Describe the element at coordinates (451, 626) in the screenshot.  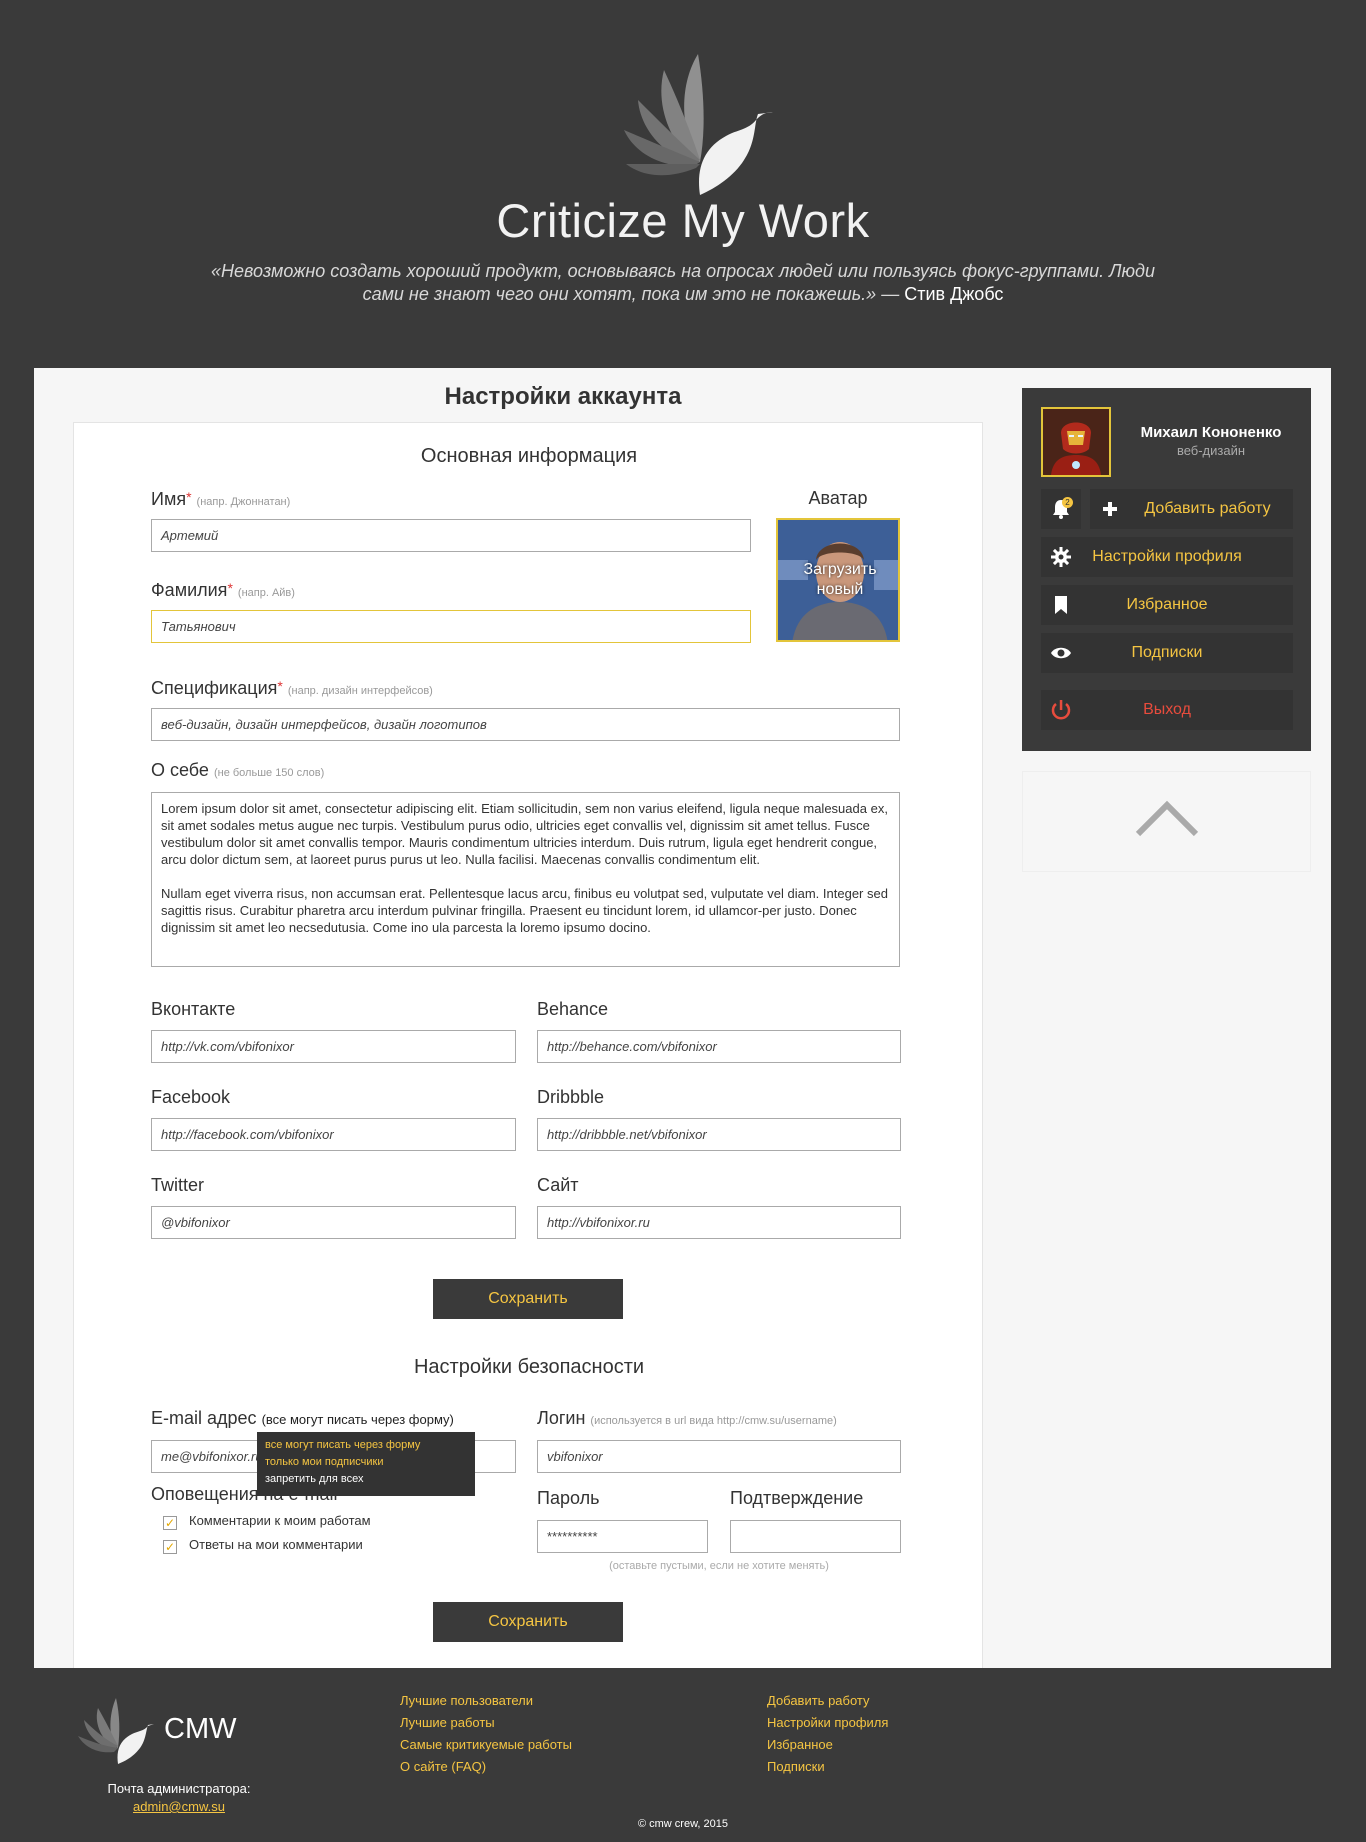
I see `last-name-input: Татьянович` at that location.